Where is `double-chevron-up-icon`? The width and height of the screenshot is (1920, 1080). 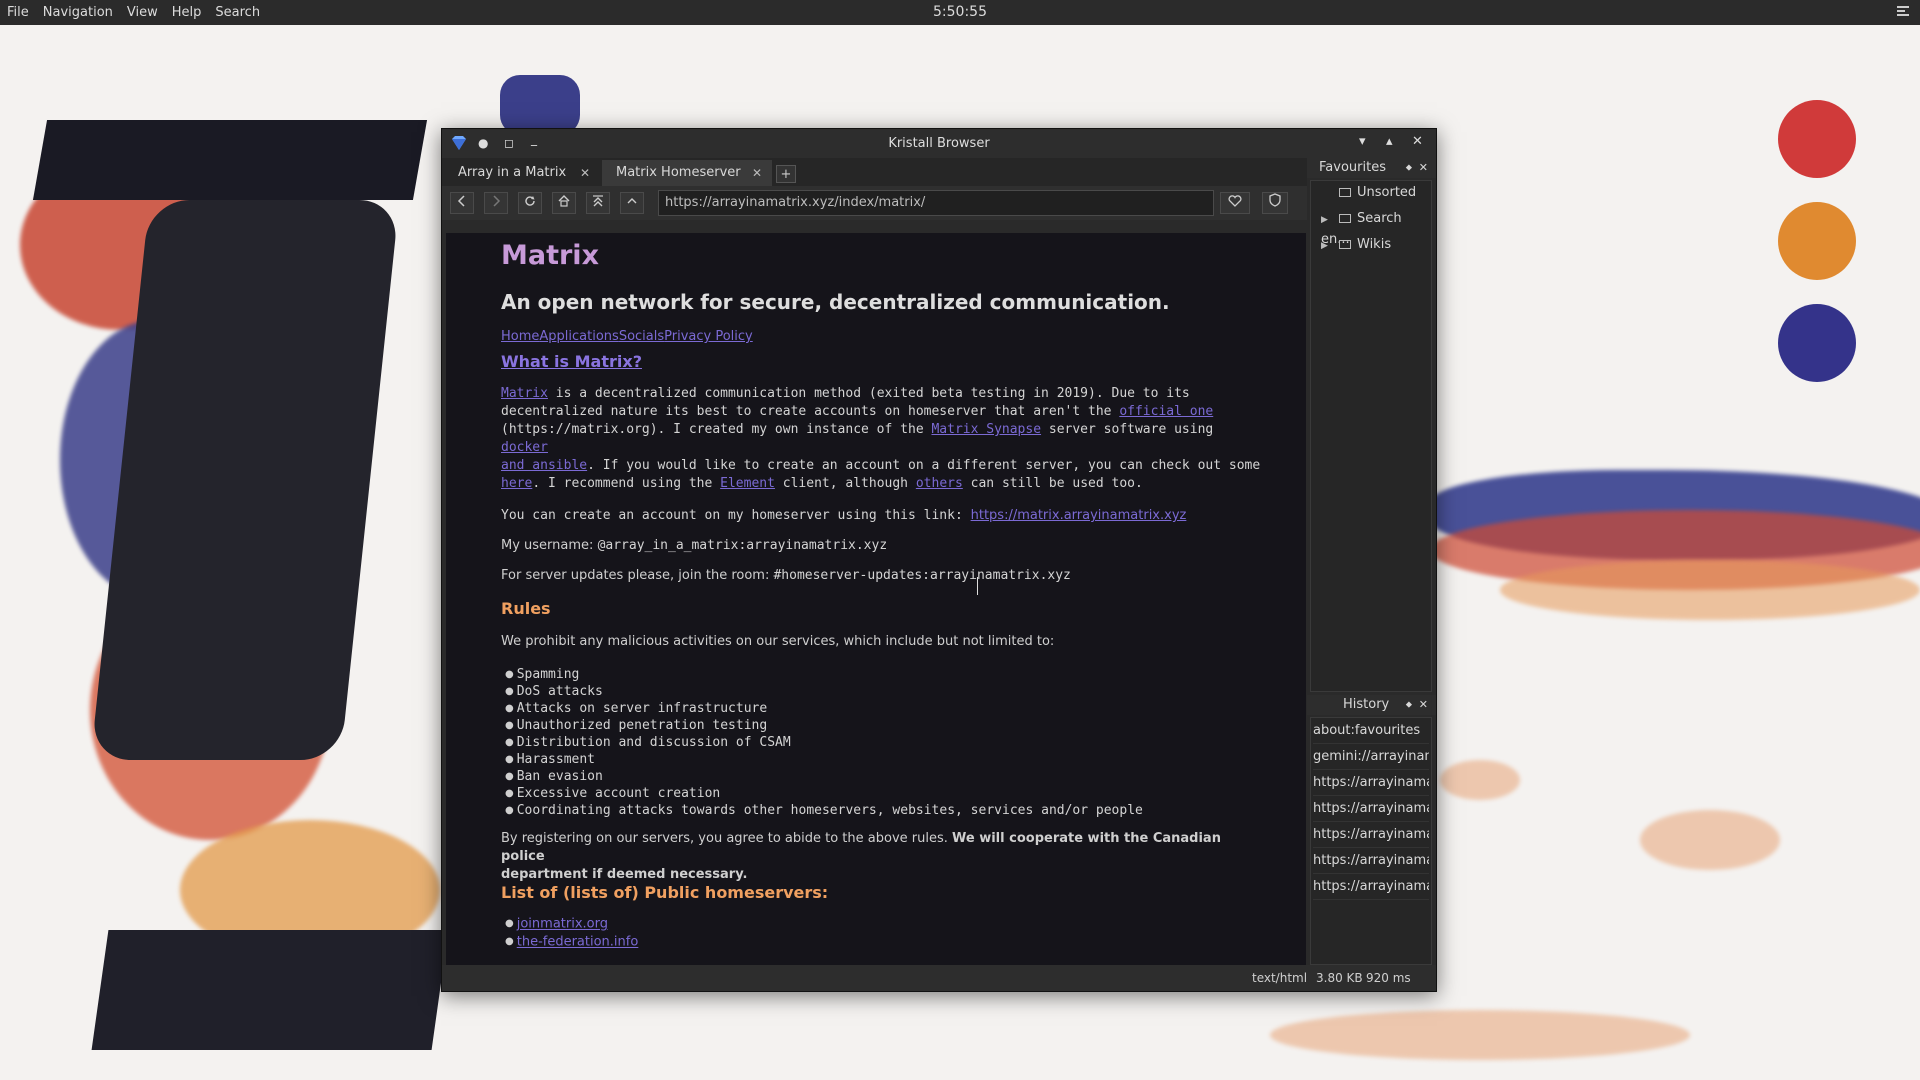 double-chevron-up-icon is located at coordinates (598, 201).